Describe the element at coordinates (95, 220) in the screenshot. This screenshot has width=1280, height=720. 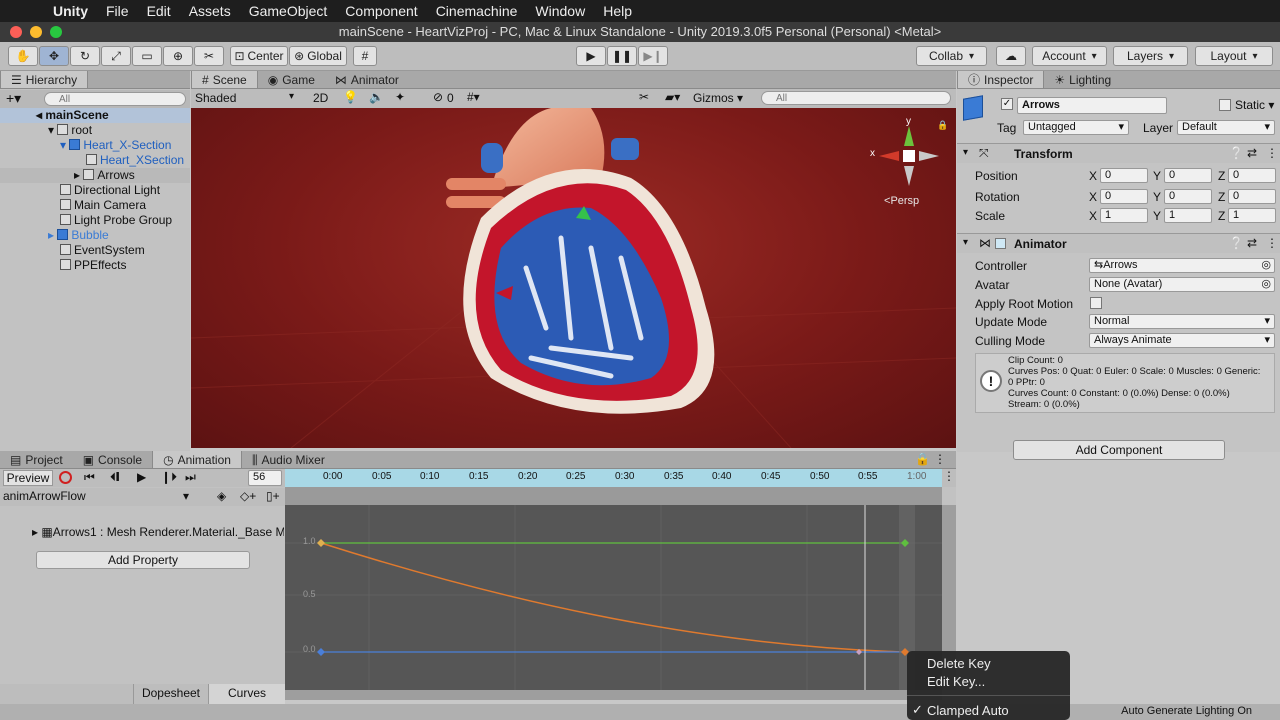
I see `hierarchy-item-light-probe-group: Light Probe Group` at that location.